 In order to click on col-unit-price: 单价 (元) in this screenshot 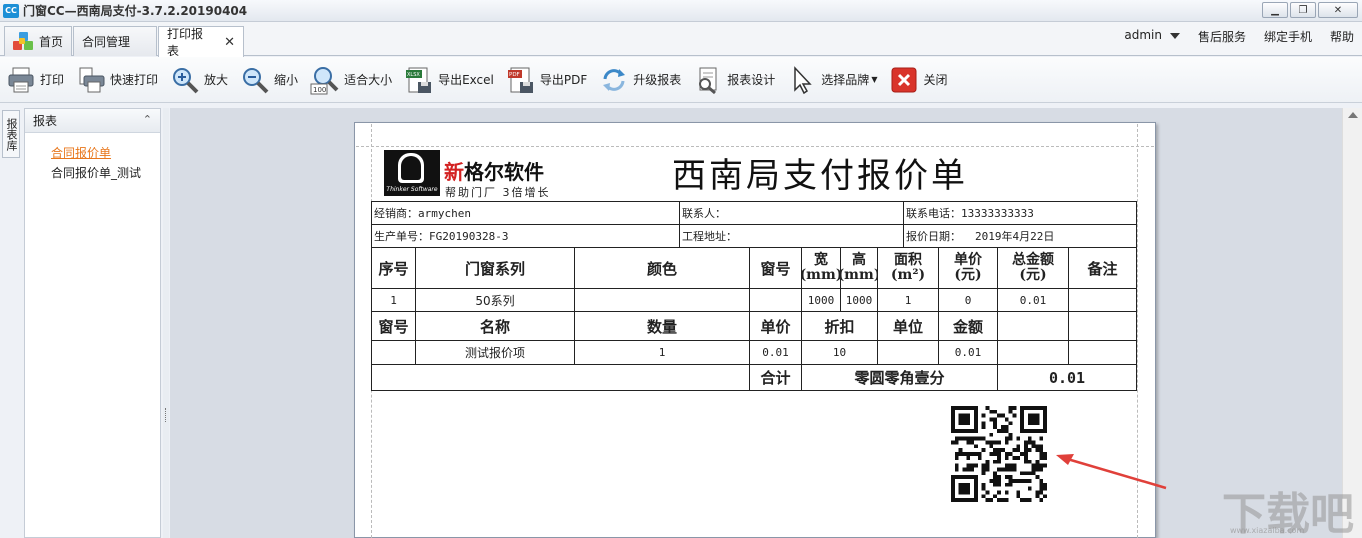, I will do `click(968, 268)`.